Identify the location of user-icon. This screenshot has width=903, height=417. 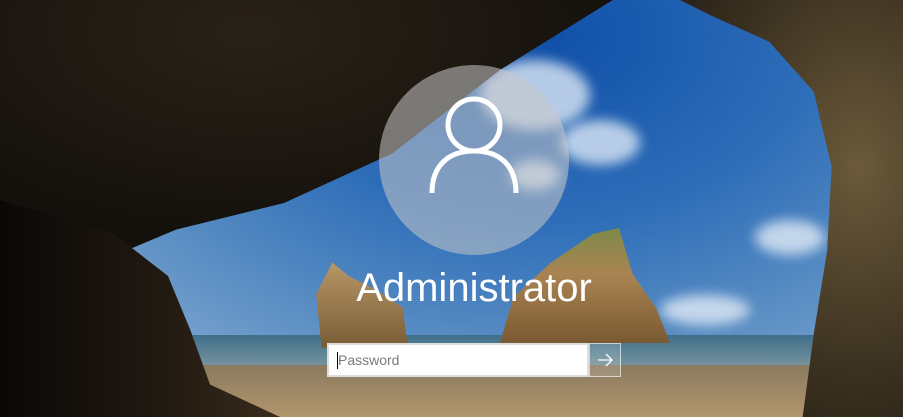
(474, 145).